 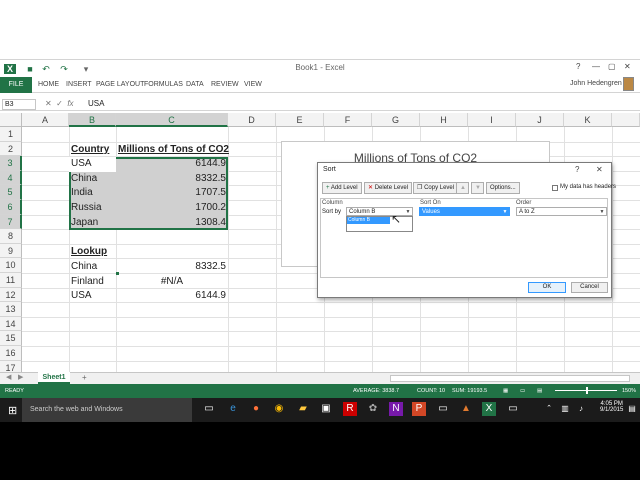 What do you see at coordinates (11, 353) in the screenshot?
I see `row-header-16: 16` at bounding box center [11, 353].